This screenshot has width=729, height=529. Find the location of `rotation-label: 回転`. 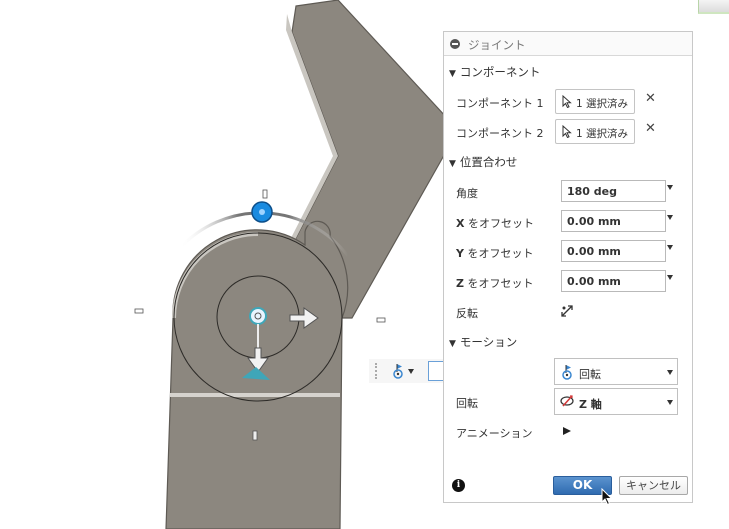

rotation-label: 回転 is located at coordinates (467, 403).